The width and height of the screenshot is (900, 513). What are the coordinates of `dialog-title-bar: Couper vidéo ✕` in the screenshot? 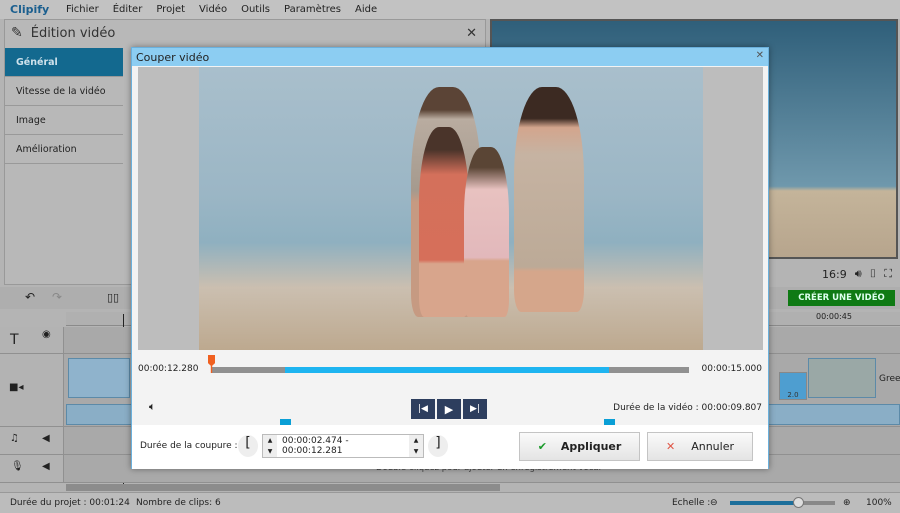 It's located at (450, 57).